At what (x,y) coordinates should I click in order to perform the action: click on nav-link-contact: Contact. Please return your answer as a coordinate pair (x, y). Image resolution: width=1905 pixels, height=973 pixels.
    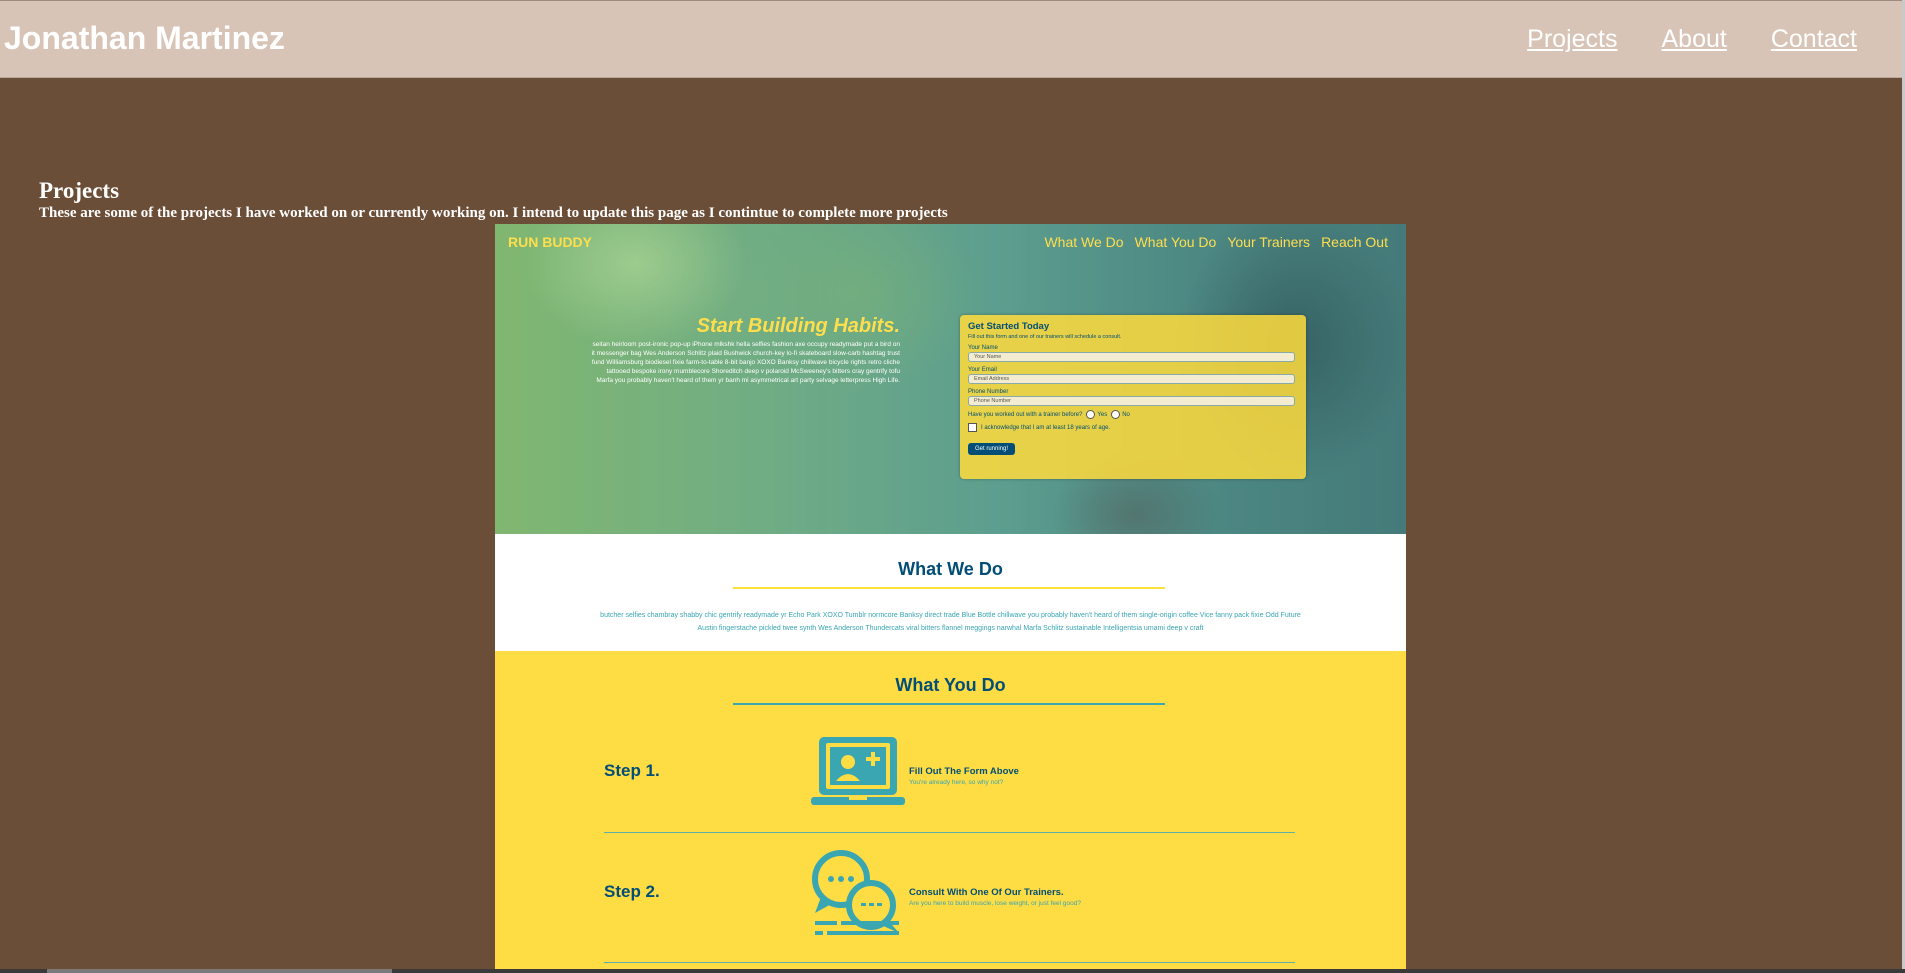
    Looking at the image, I should click on (1814, 39).